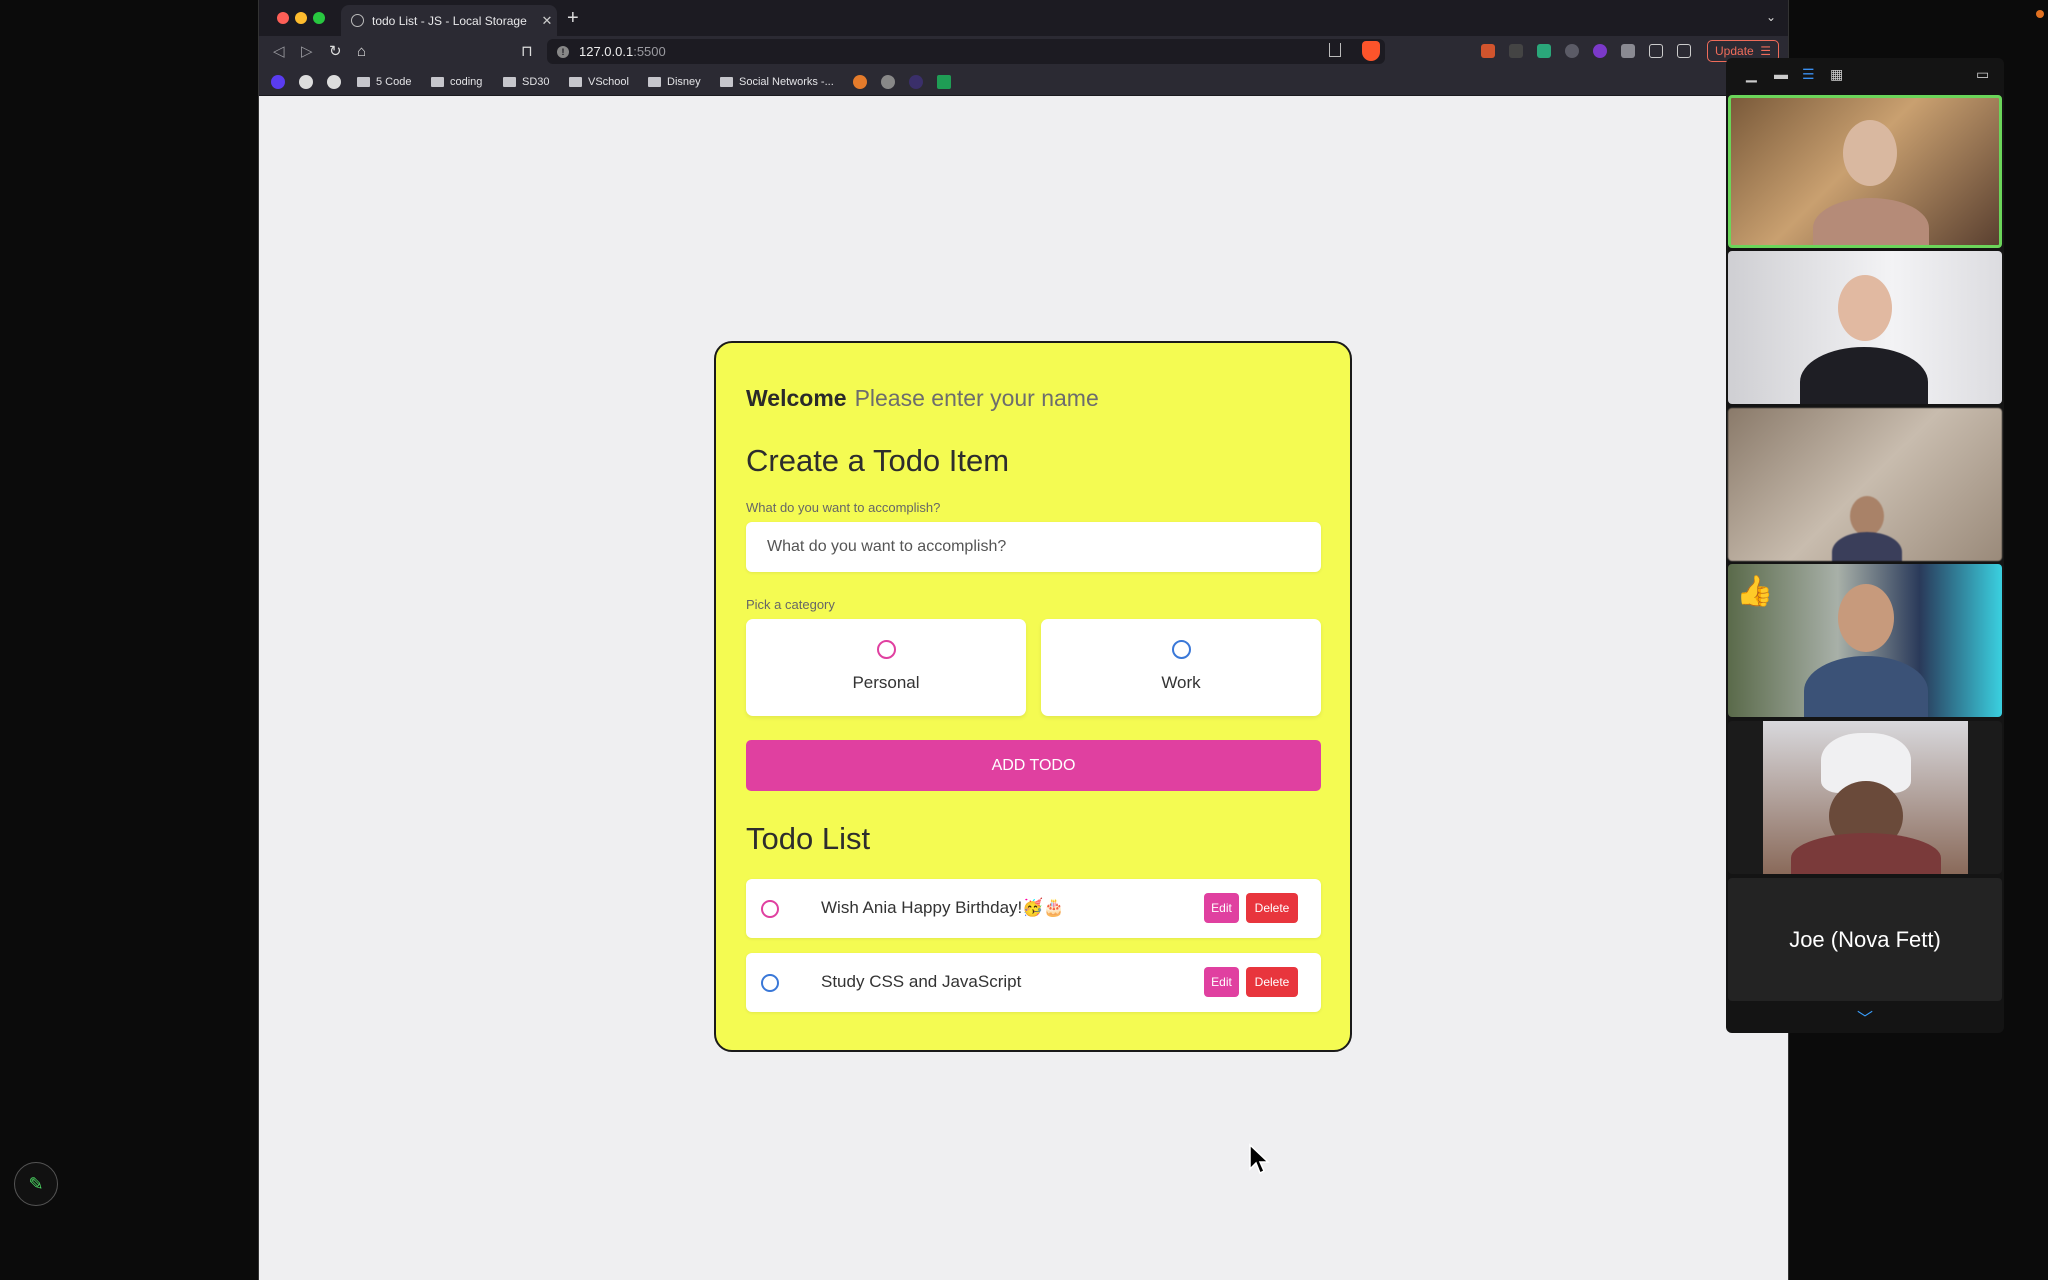 The width and height of the screenshot is (2048, 1280). What do you see at coordinates (808, 838) in the screenshot?
I see `todo-list-title: Todo List` at bounding box center [808, 838].